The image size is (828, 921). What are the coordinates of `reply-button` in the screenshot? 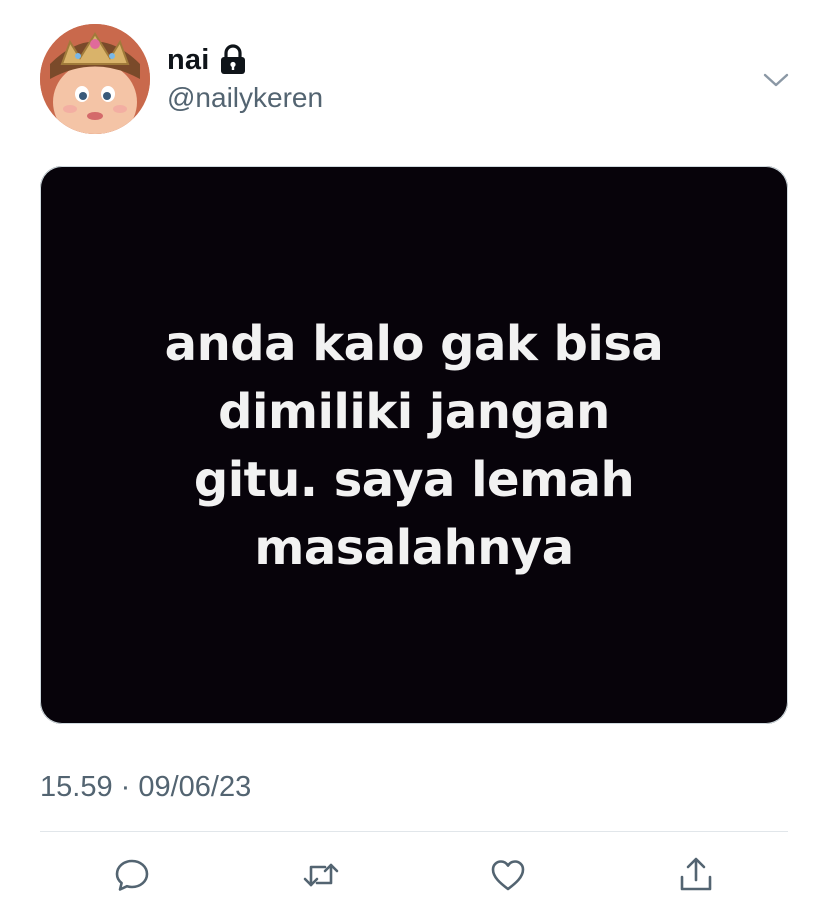 It's located at (132, 875).